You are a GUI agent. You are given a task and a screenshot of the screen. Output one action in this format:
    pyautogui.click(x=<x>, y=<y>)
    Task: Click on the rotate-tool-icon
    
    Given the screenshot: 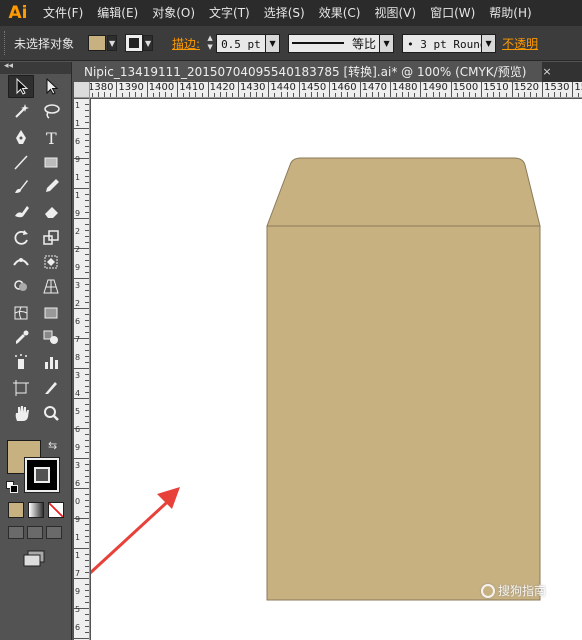 What is the action you would take?
    pyautogui.click(x=21, y=237)
    